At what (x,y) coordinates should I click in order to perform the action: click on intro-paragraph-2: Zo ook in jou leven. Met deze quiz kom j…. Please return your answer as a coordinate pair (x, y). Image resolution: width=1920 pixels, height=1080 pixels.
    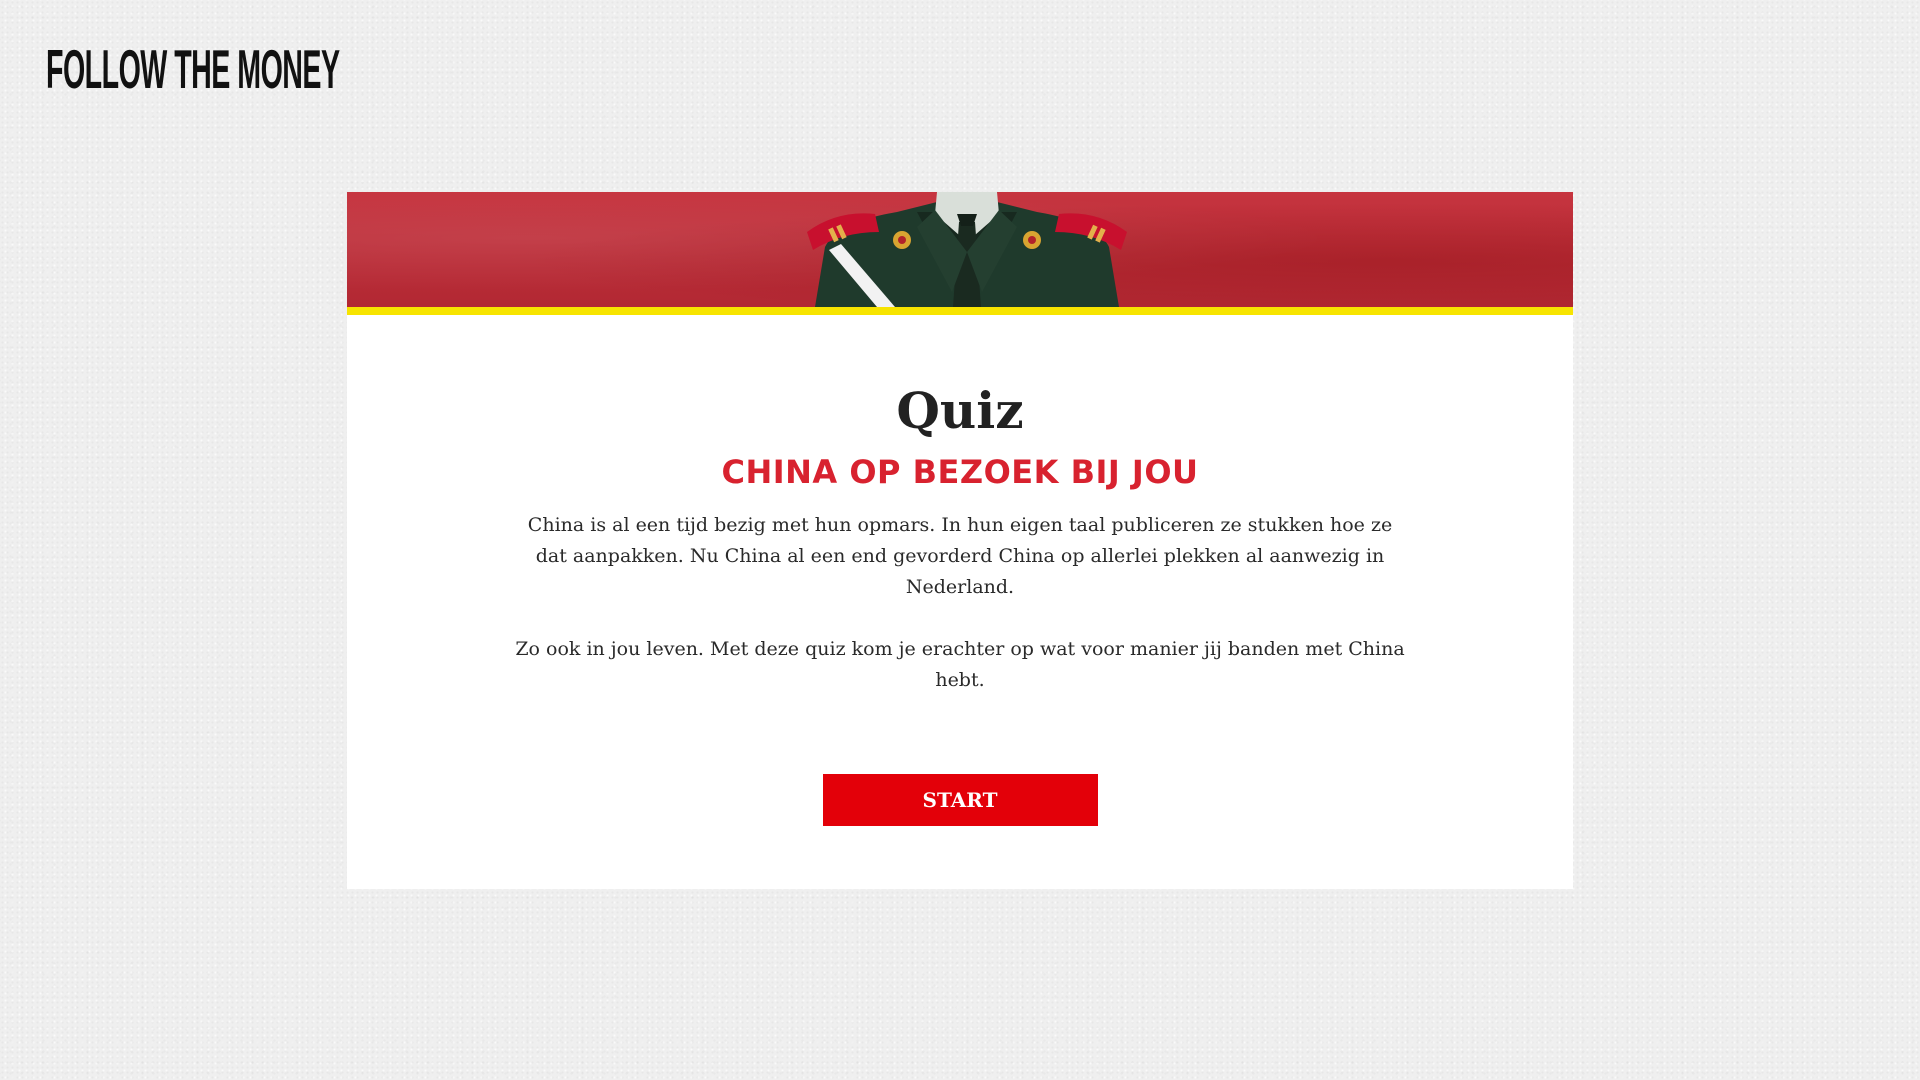
    Looking at the image, I should click on (960, 664).